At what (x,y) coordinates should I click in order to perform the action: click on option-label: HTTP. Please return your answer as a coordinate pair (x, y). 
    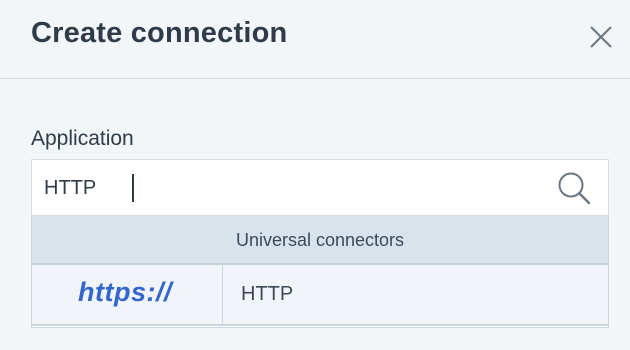
    Looking at the image, I should click on (267, 294).